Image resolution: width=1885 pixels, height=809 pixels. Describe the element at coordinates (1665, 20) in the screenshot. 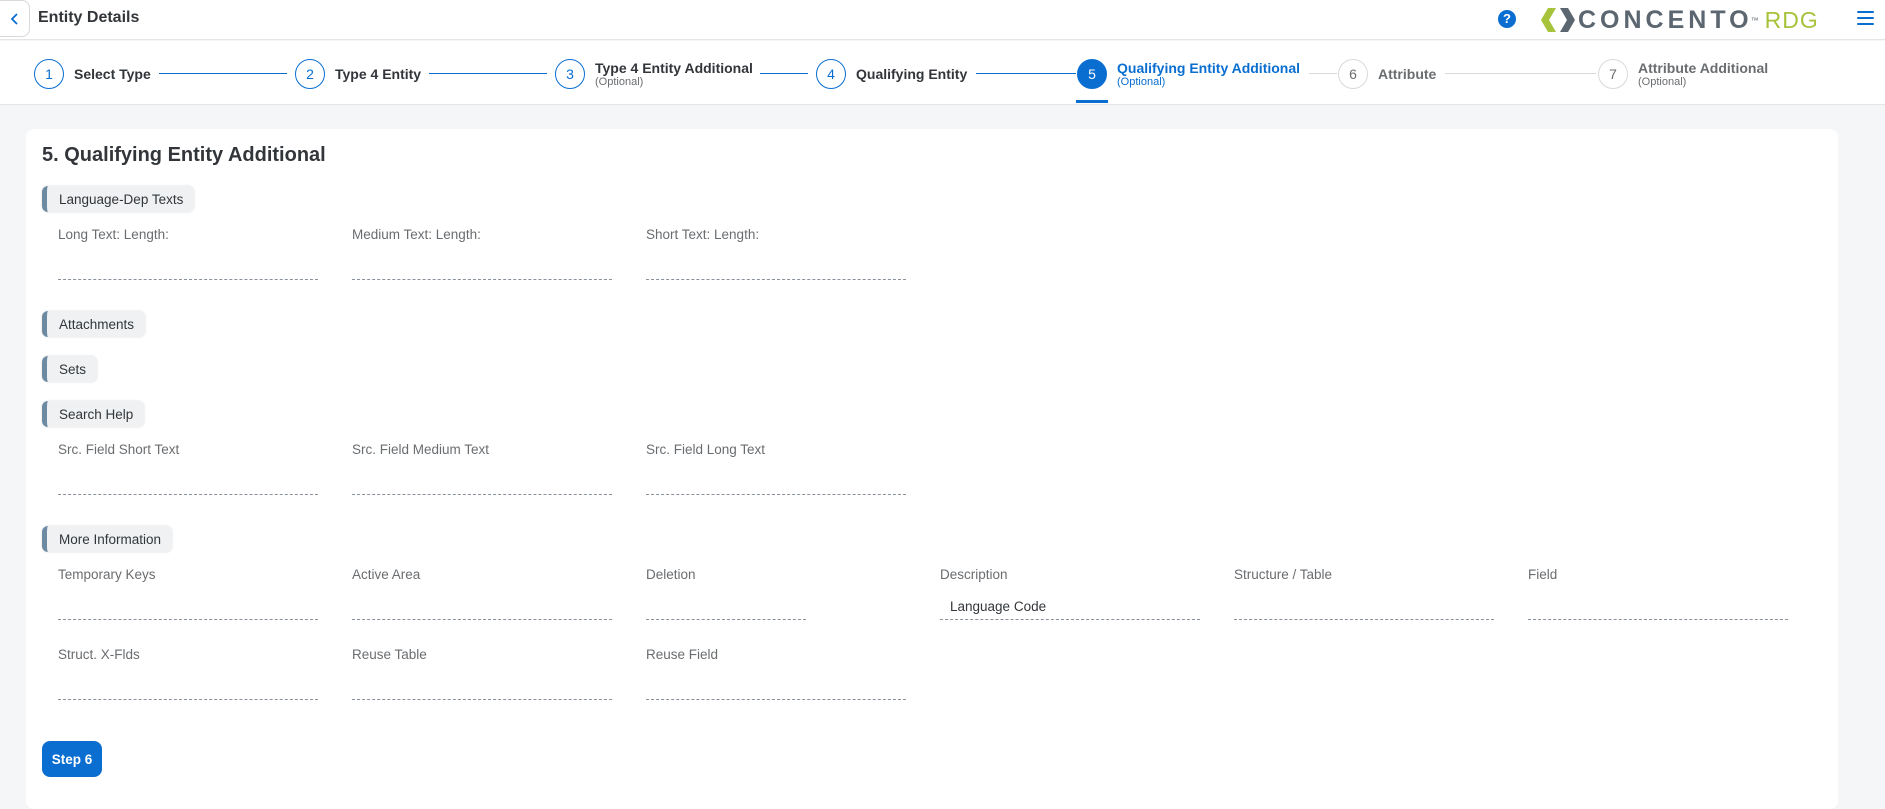

I see `logo-name: CONCENTO` at that location.